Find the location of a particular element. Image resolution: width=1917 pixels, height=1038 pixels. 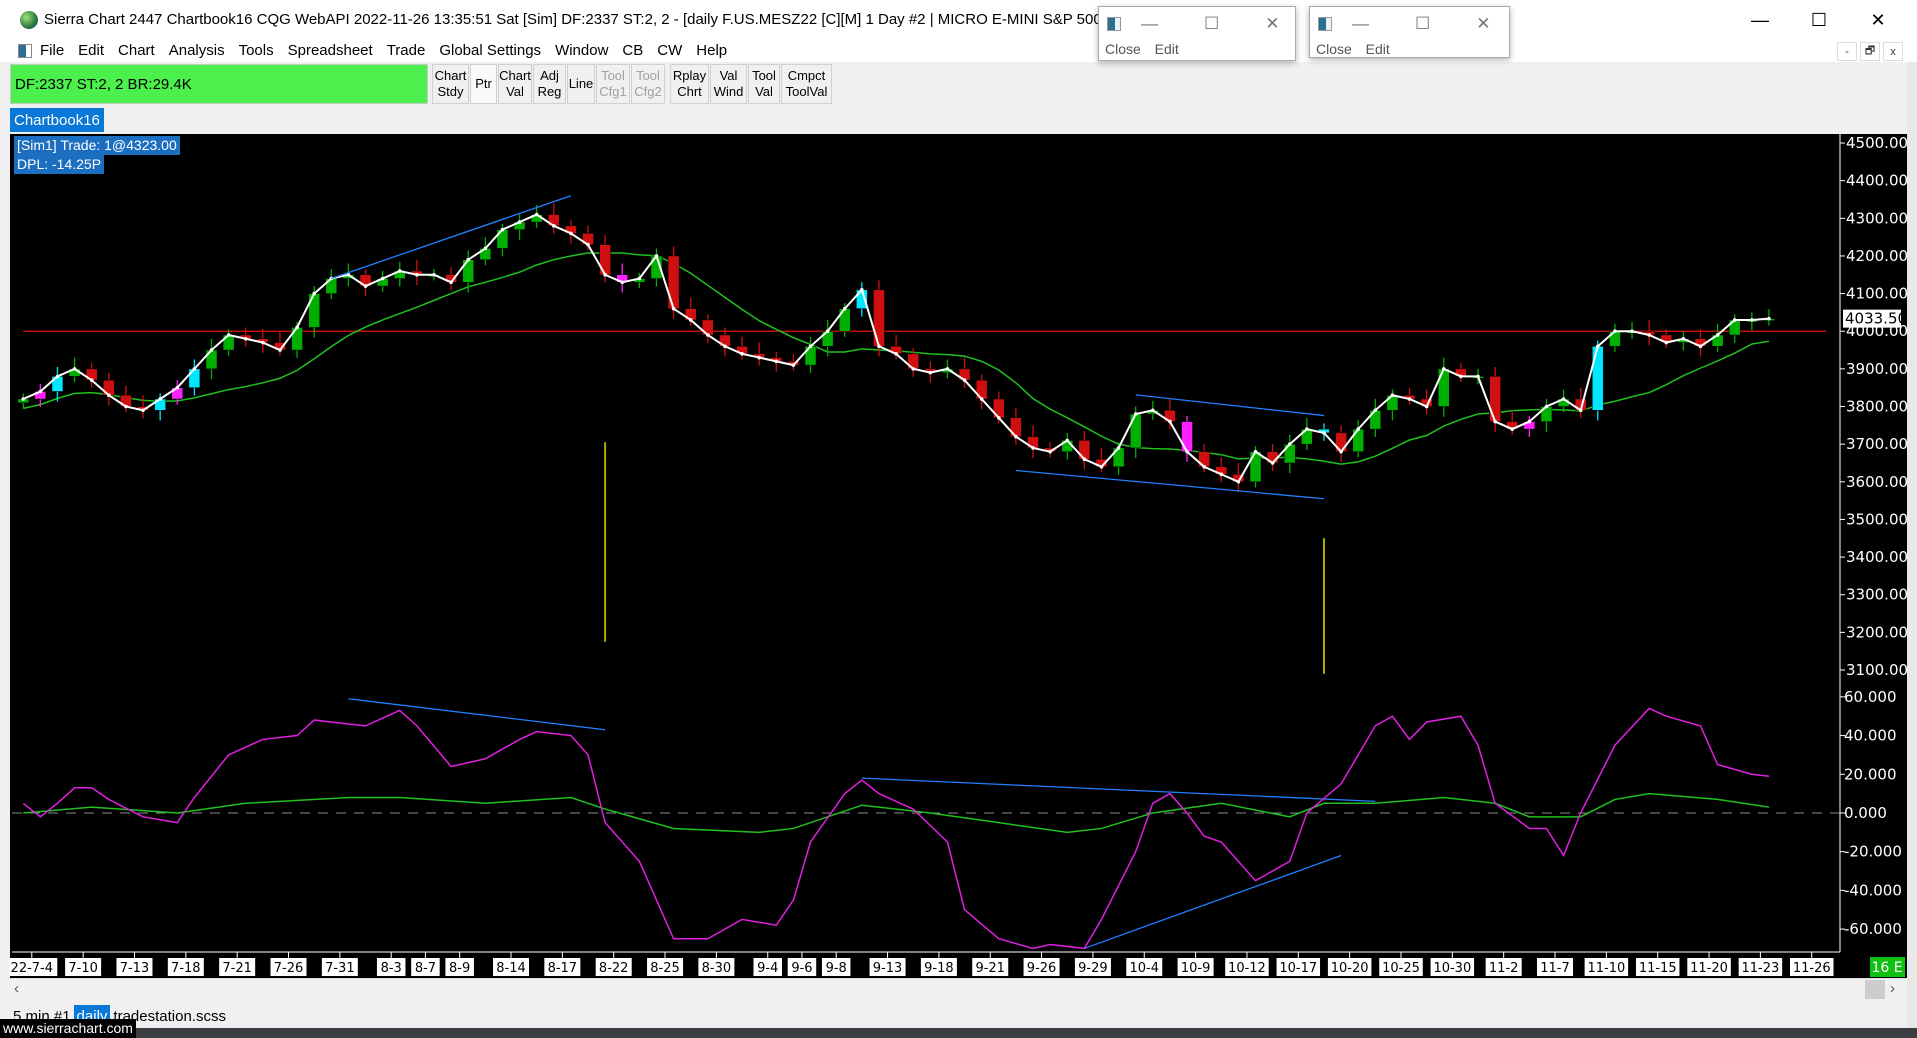

floating-window-1: — ☐ ✕ Close Edit is located at coordinates (1197, 33).